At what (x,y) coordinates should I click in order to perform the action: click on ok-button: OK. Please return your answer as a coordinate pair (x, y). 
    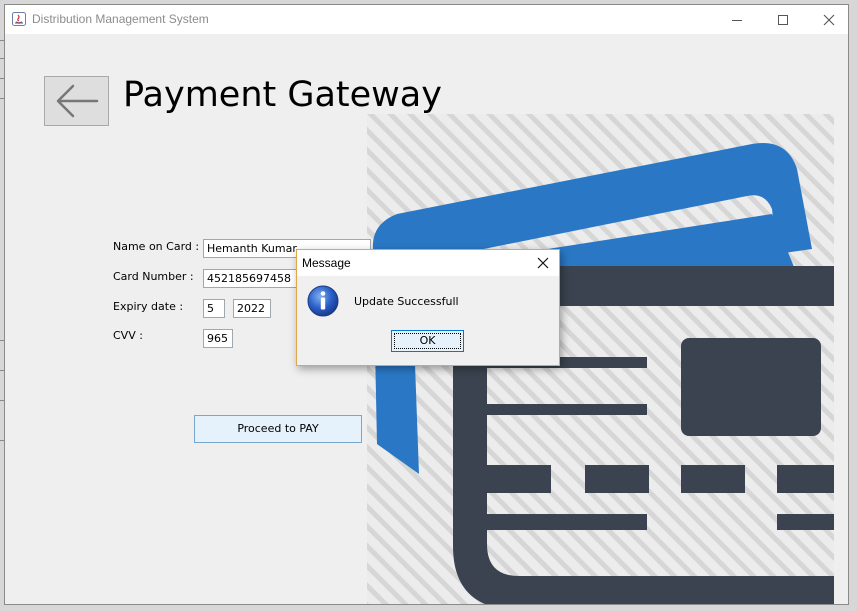
    Looking at the image, I should click on (427, 341).